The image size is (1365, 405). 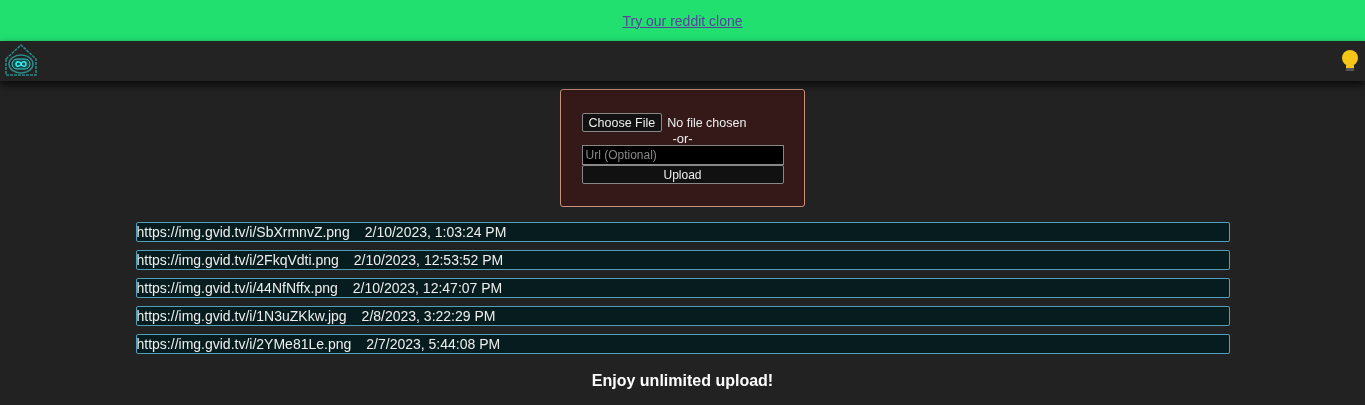 What do you see at coordinates (622, 122) in the screenshot?
I see `choose-file-button: Choose File` at bounding box center [622, 122].